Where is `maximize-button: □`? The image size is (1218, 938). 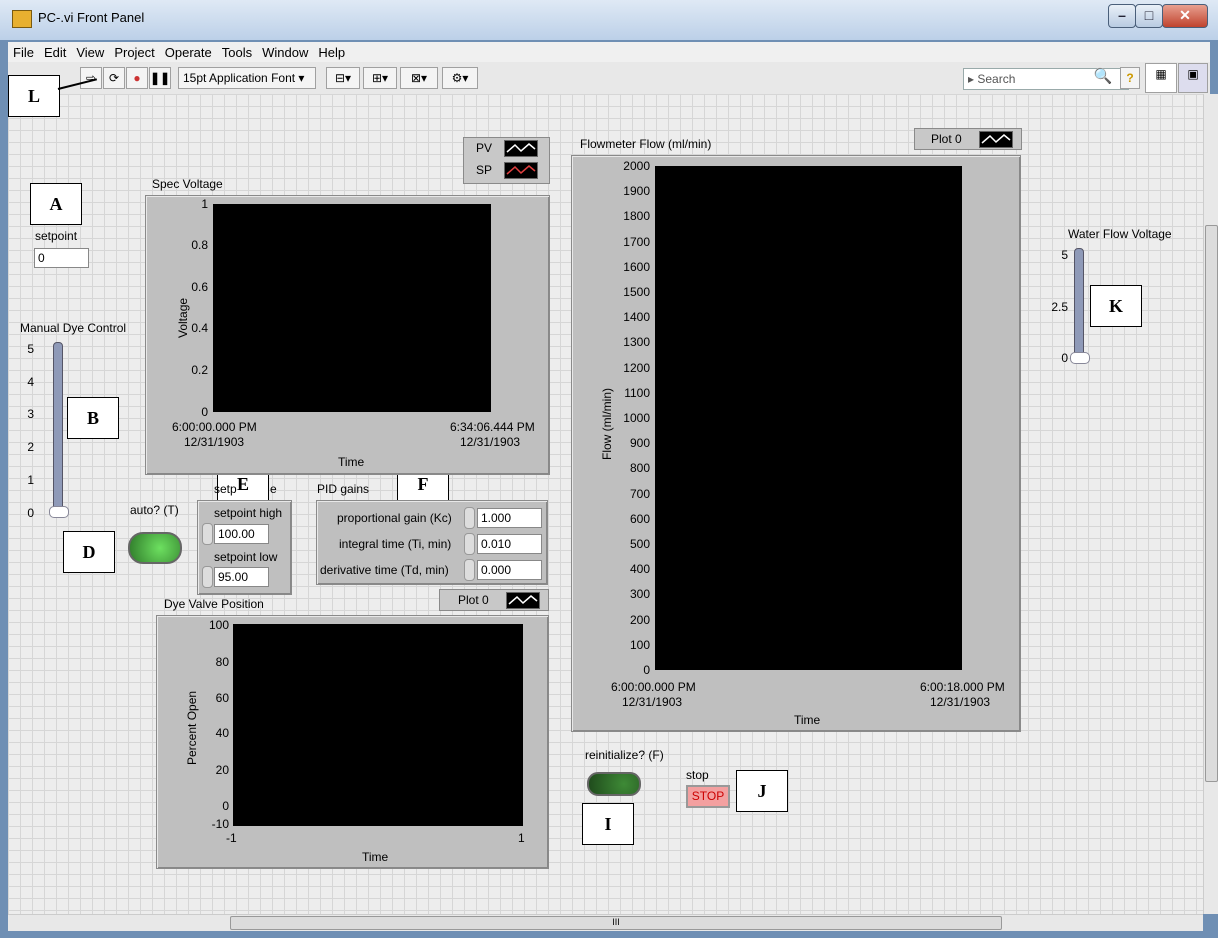 maximize-button: □ is located at coordinates (1149, 16).